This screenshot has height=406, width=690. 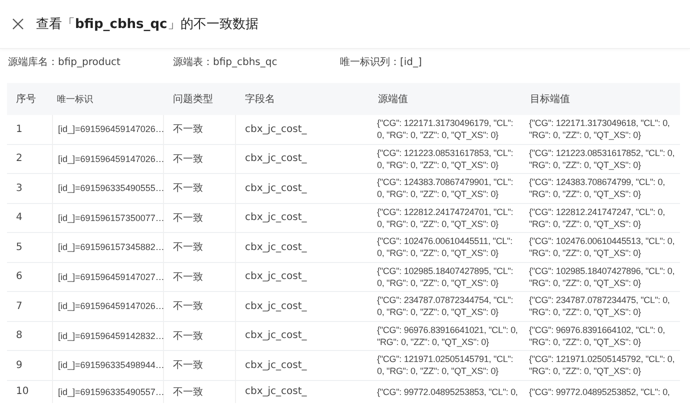 I want to click on column-header: 序号, so click(x=26, y=99).